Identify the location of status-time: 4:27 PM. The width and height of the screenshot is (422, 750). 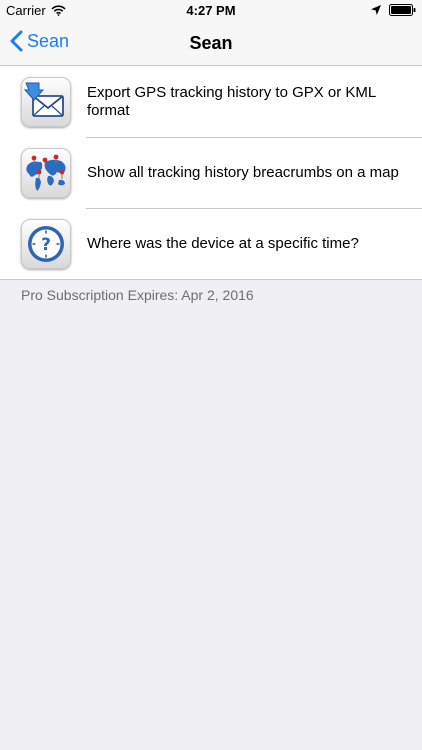
(211, 10).